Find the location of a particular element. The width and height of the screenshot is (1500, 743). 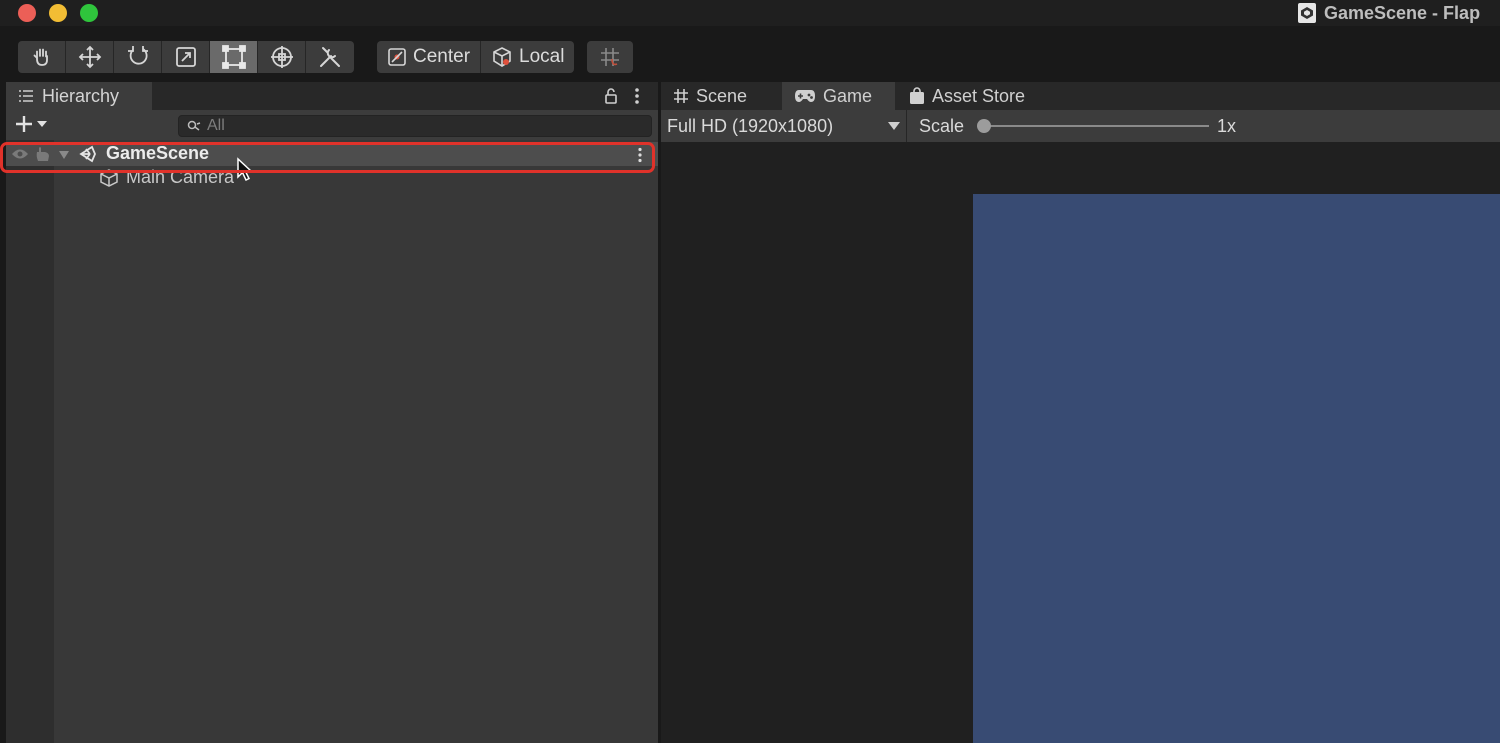

more-options-icon is located at coordinates (637, 96).